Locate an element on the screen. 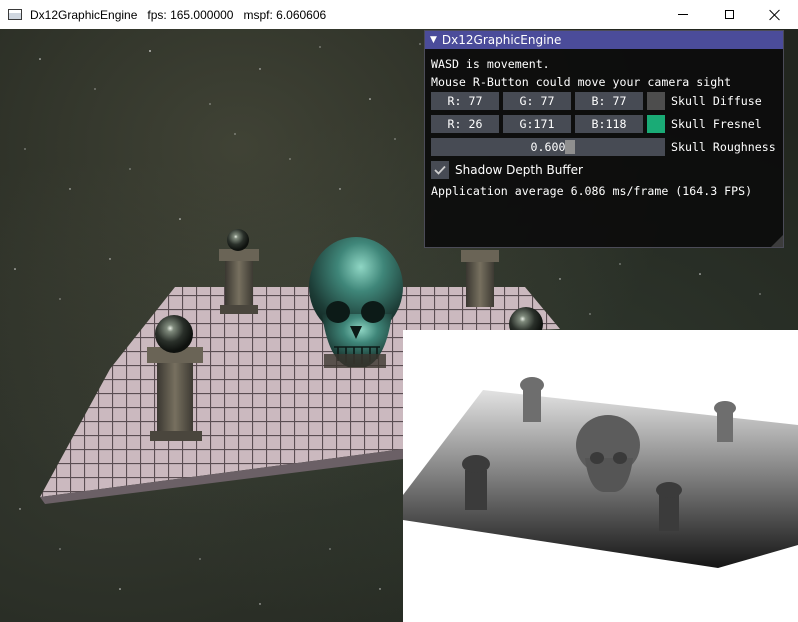 Image resolution: width=798 pixels, height=622 pixels. diffuse-g-field: G: 77 is located at coordinates (537, 101).